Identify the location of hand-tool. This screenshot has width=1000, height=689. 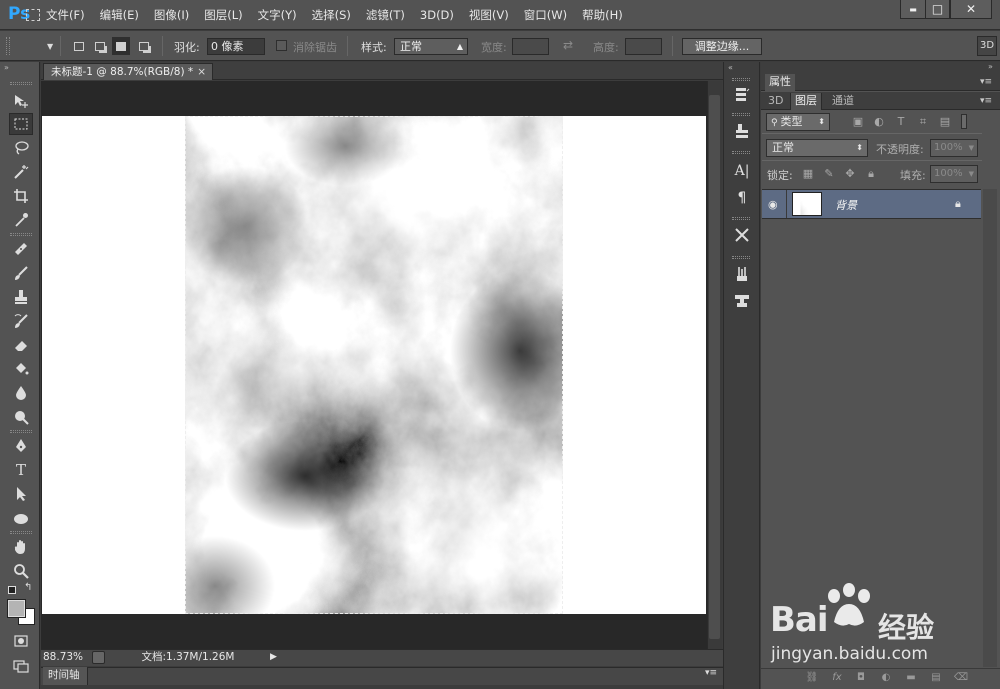
(21, 547).